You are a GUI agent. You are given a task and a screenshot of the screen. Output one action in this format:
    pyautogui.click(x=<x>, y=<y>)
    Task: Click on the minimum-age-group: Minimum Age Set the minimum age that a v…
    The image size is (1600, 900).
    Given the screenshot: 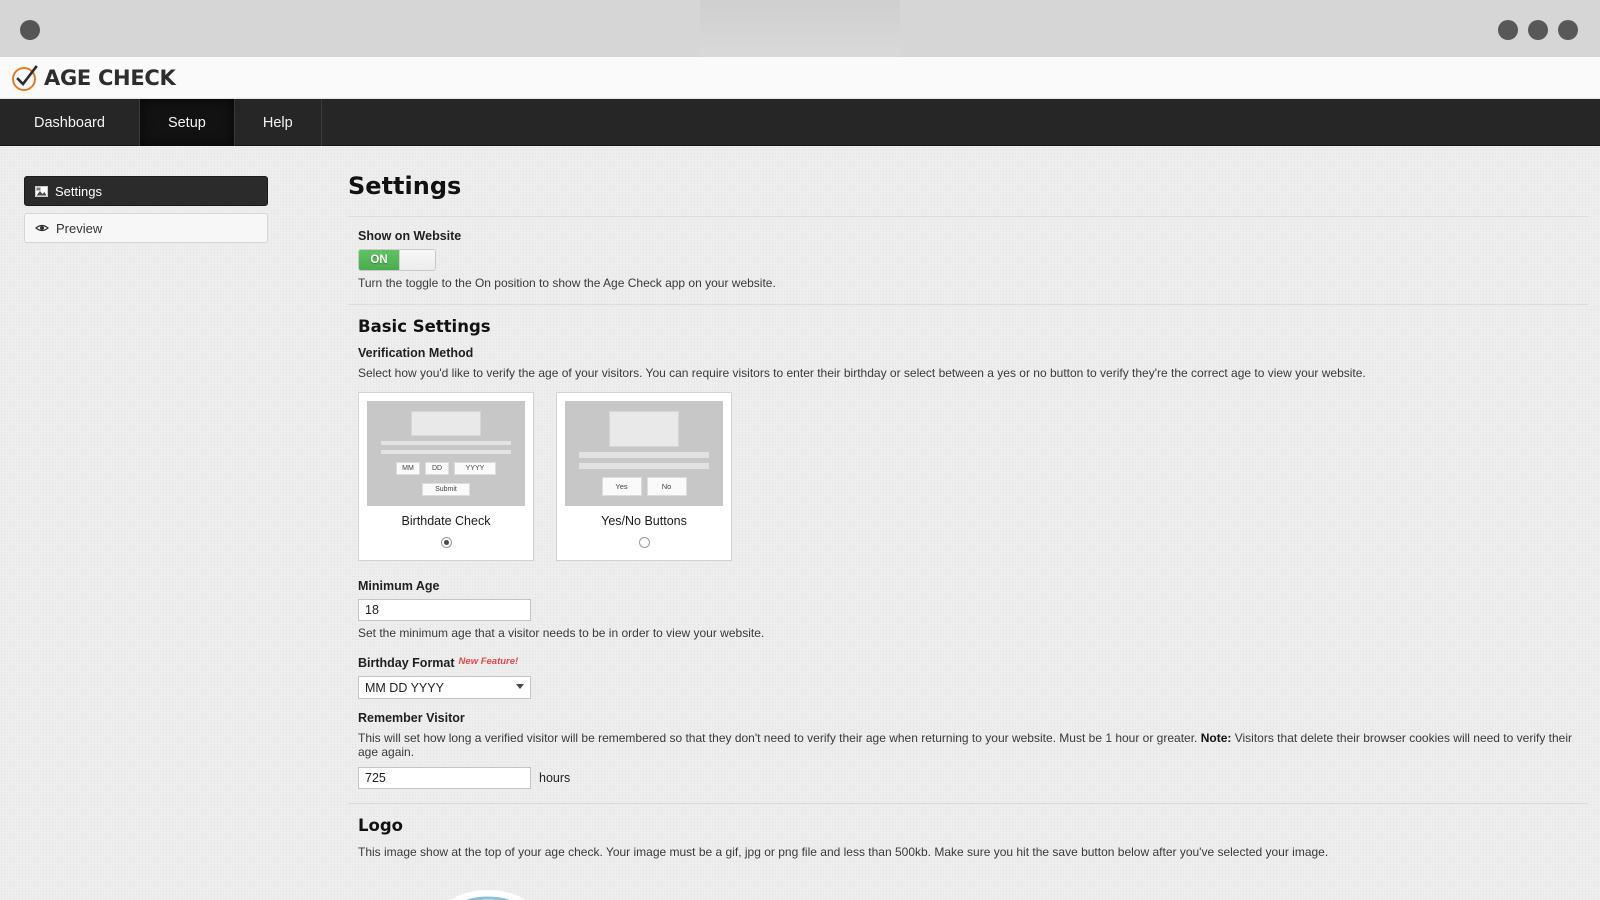 What is the action you would take?
    pyautogui.click(x=973, y=609)
    